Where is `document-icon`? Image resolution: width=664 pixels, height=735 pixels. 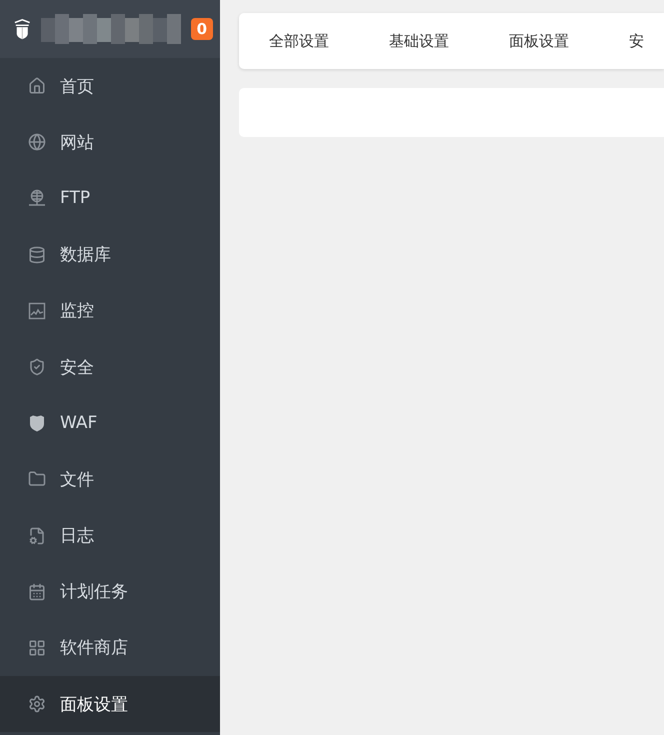
document-icon is located at coordinates (37, 535).